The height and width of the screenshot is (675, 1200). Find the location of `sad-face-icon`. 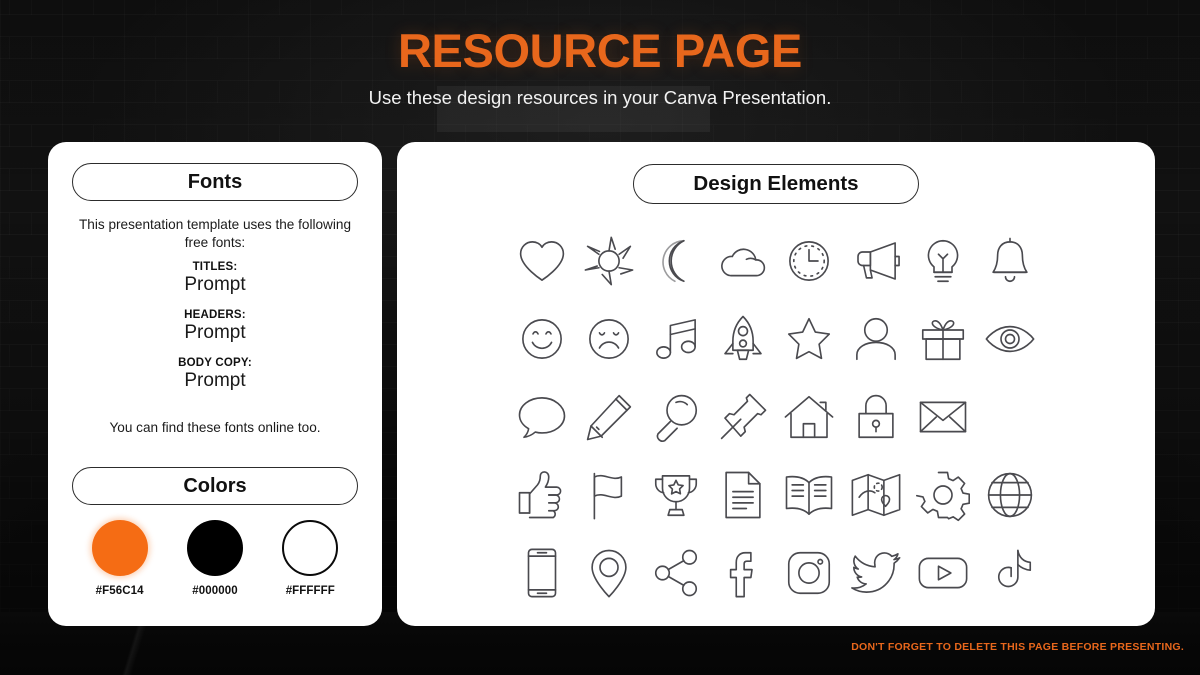

sad-face-icon is located at coordinates (609, 339).